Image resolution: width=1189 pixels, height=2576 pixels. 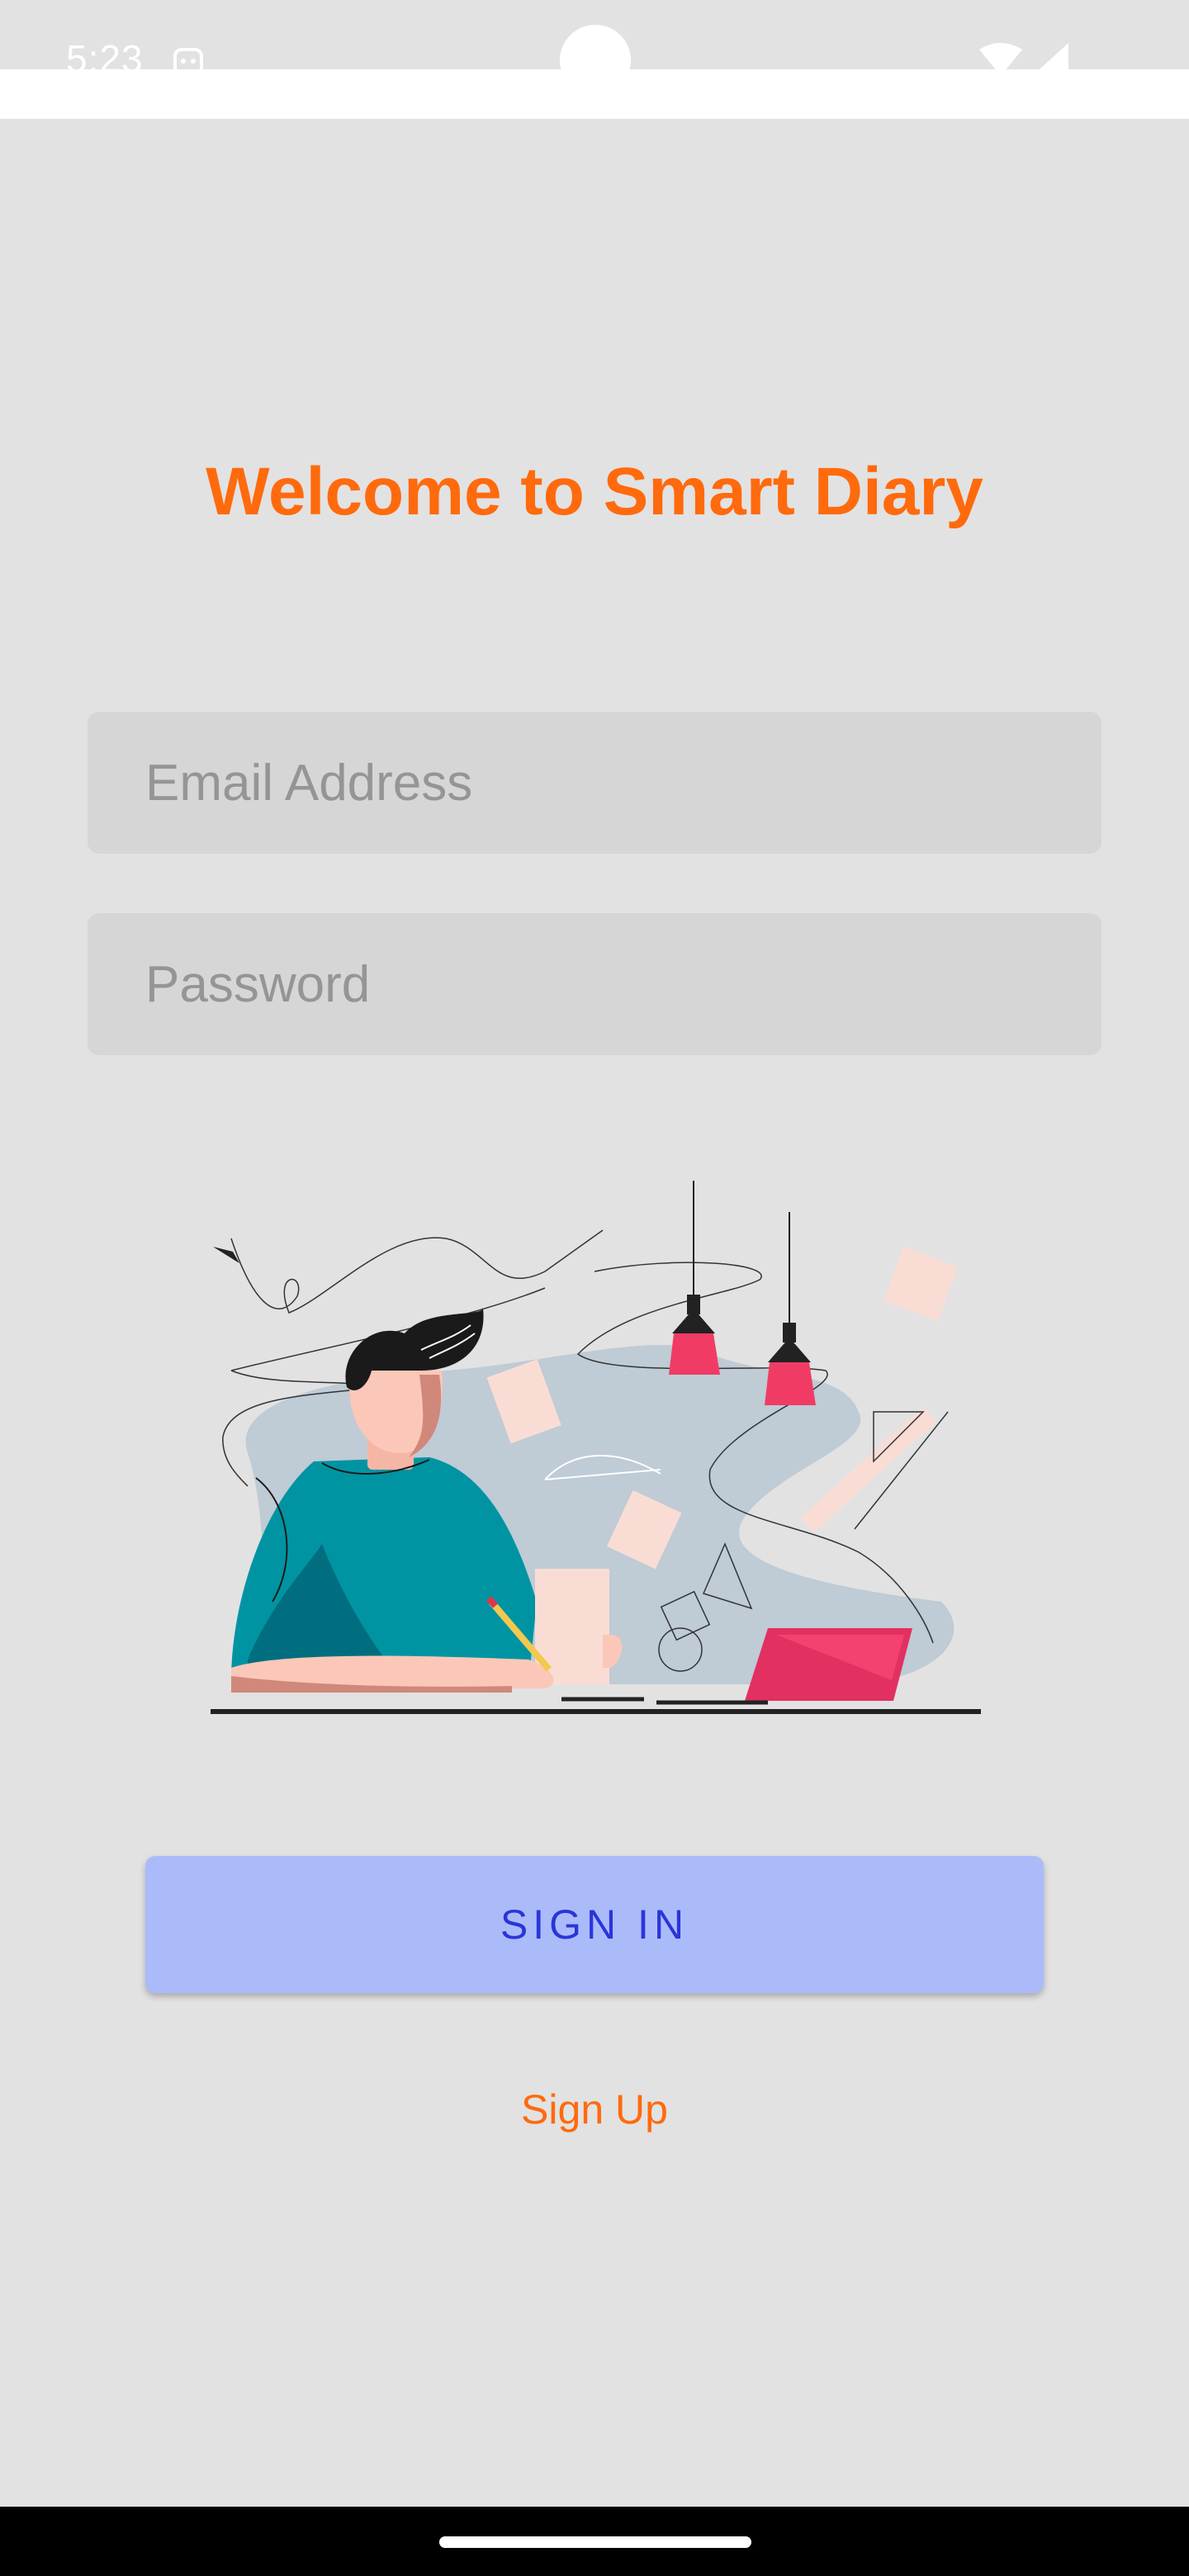 What do you see at coordinates (594, 2109) in the screenshot?
I see `sign-up-link: Sign Up` at bounding box center [594, 2109].